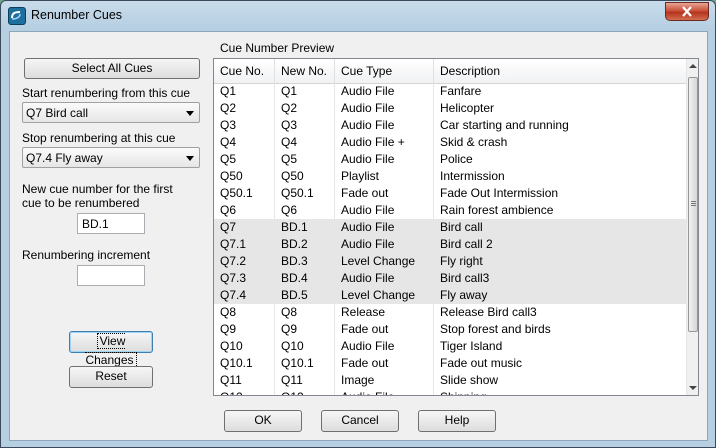 The height and width of the screenshot is (448, 716). Describe the element at coordinates (244, 312) in the screenshot. I see `cell-cue-no: Q8` at that location.